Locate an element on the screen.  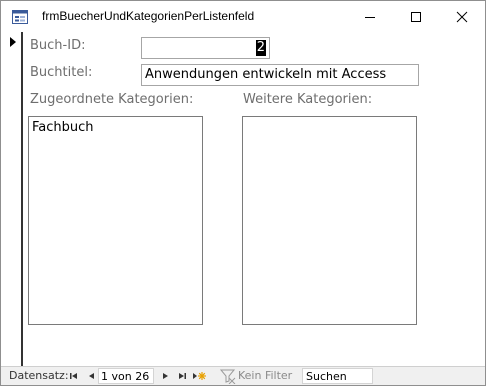
assigned-categories-label: Zugeordnete Kategorien: is located at coordinates (112, 99).